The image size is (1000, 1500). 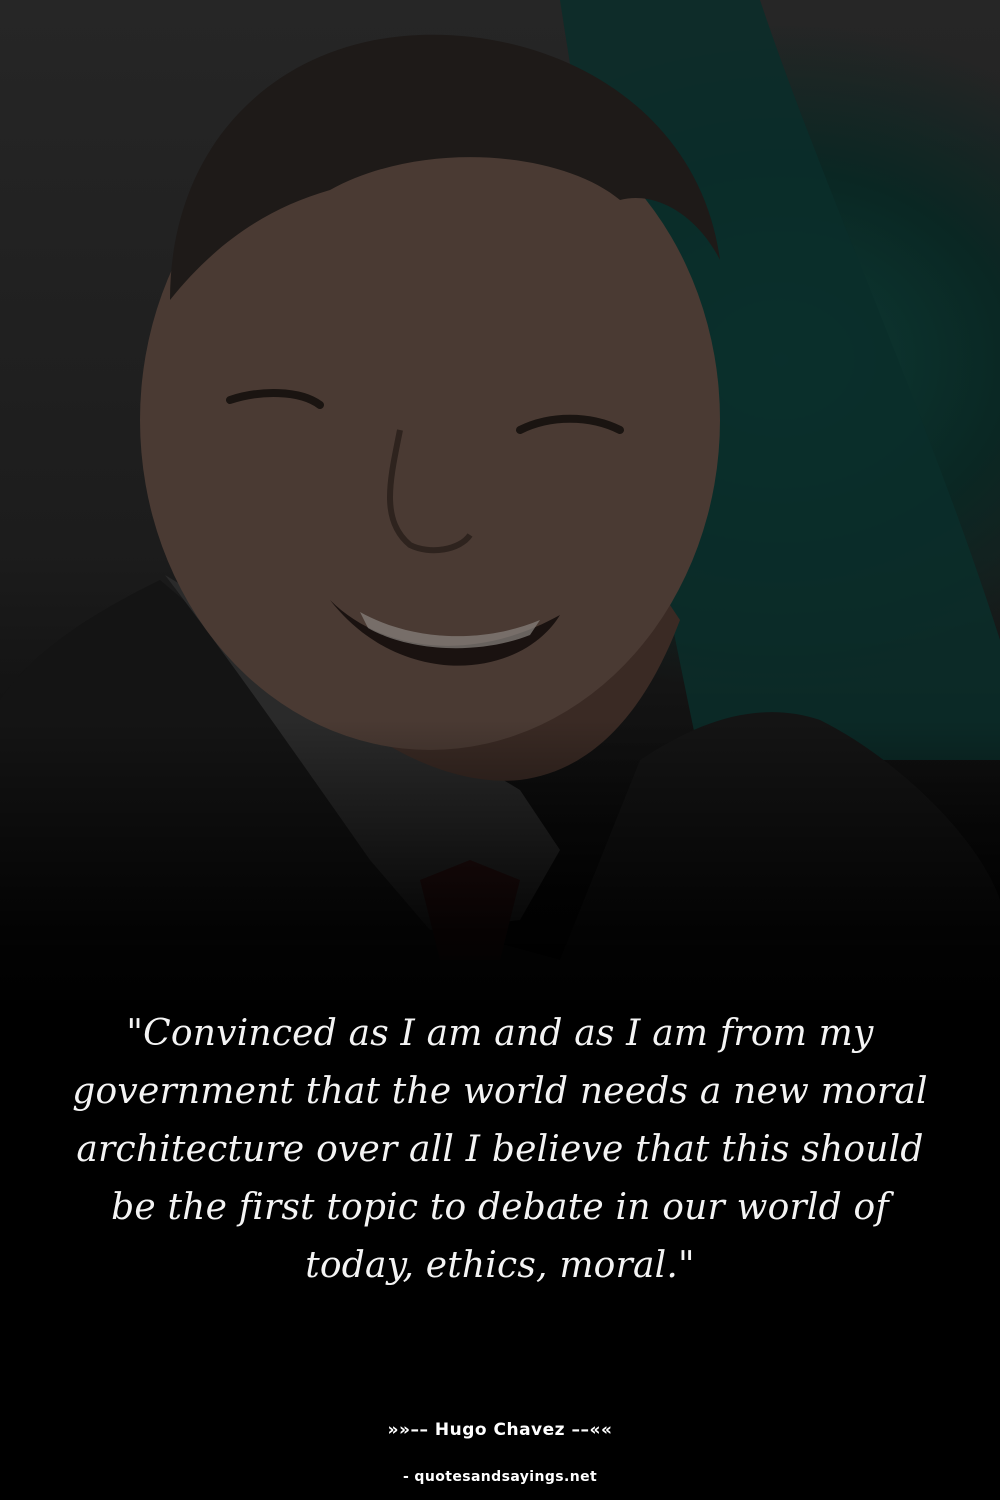 I want to click on source-credit: - quotesandsayings.net, so click(x=500, y=1477).